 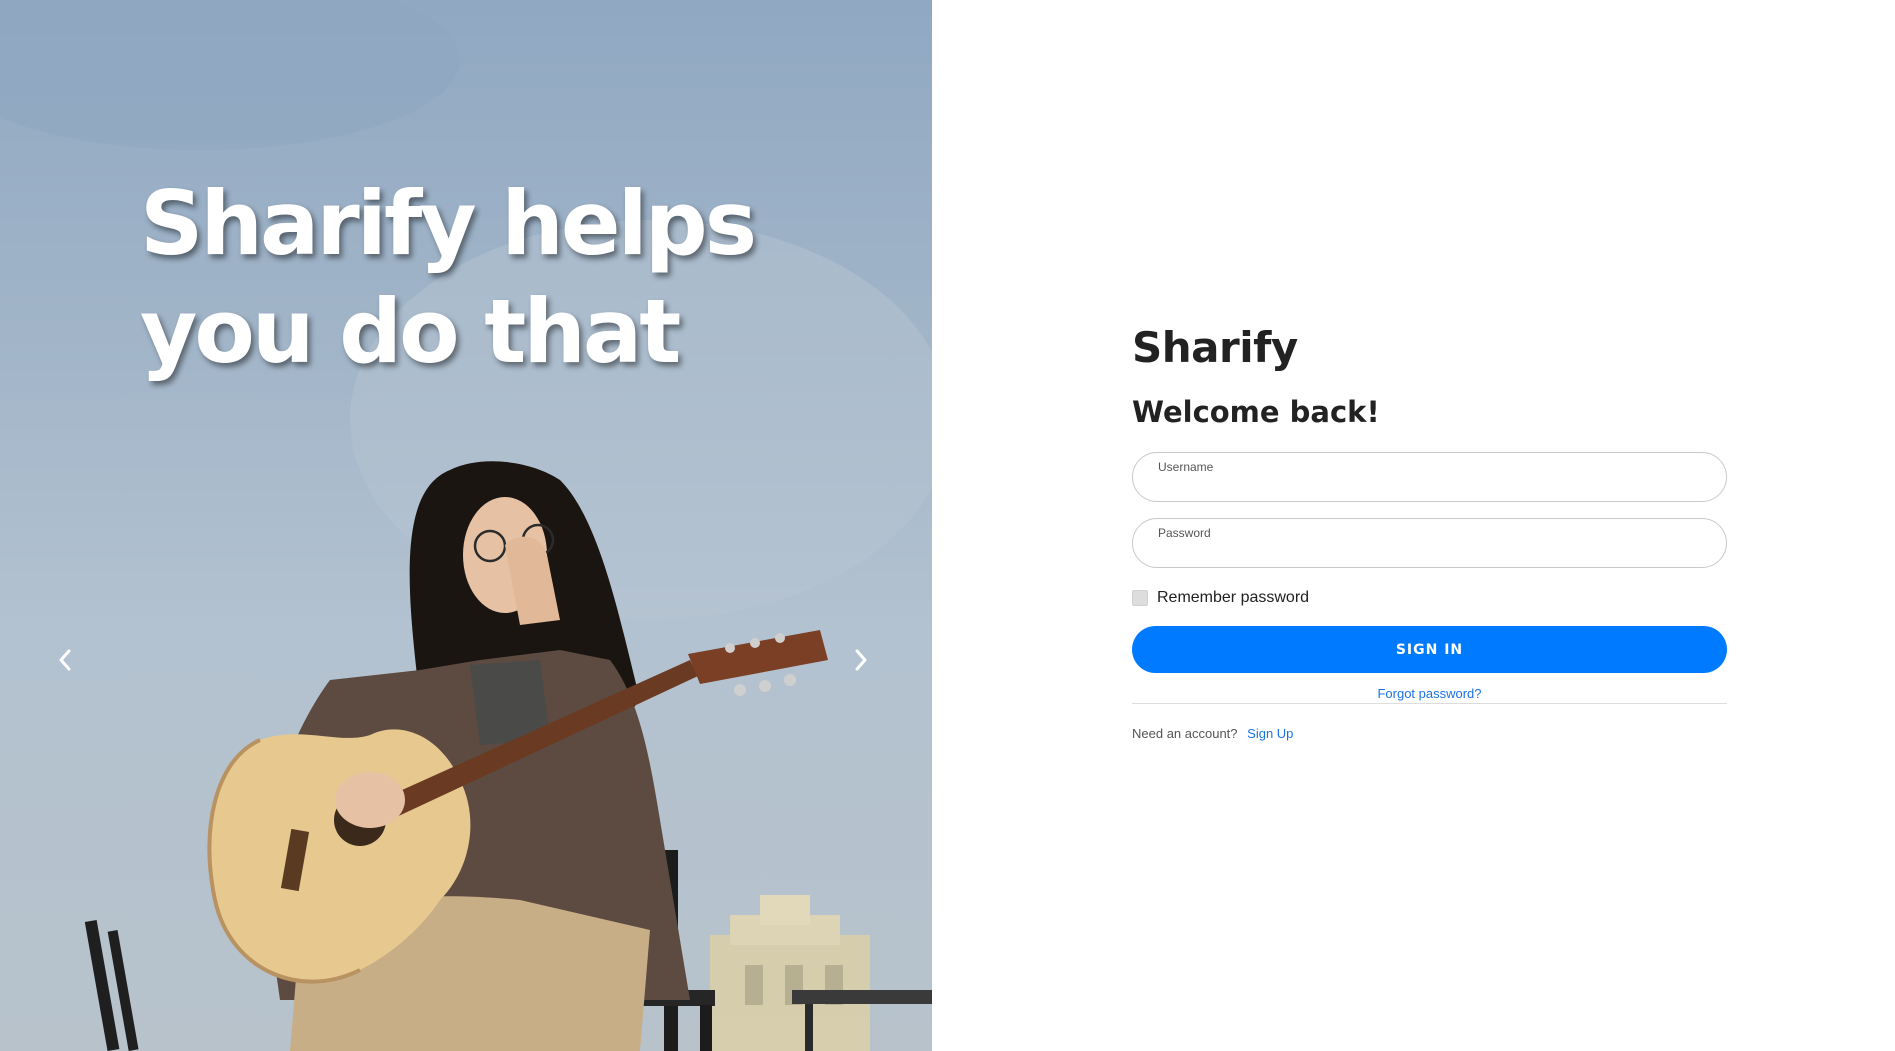 What do you see at coordinates (1429, 598) in the screenshot?
I see `remember-password-row: Remember password` at bounding box center [1429, 598].